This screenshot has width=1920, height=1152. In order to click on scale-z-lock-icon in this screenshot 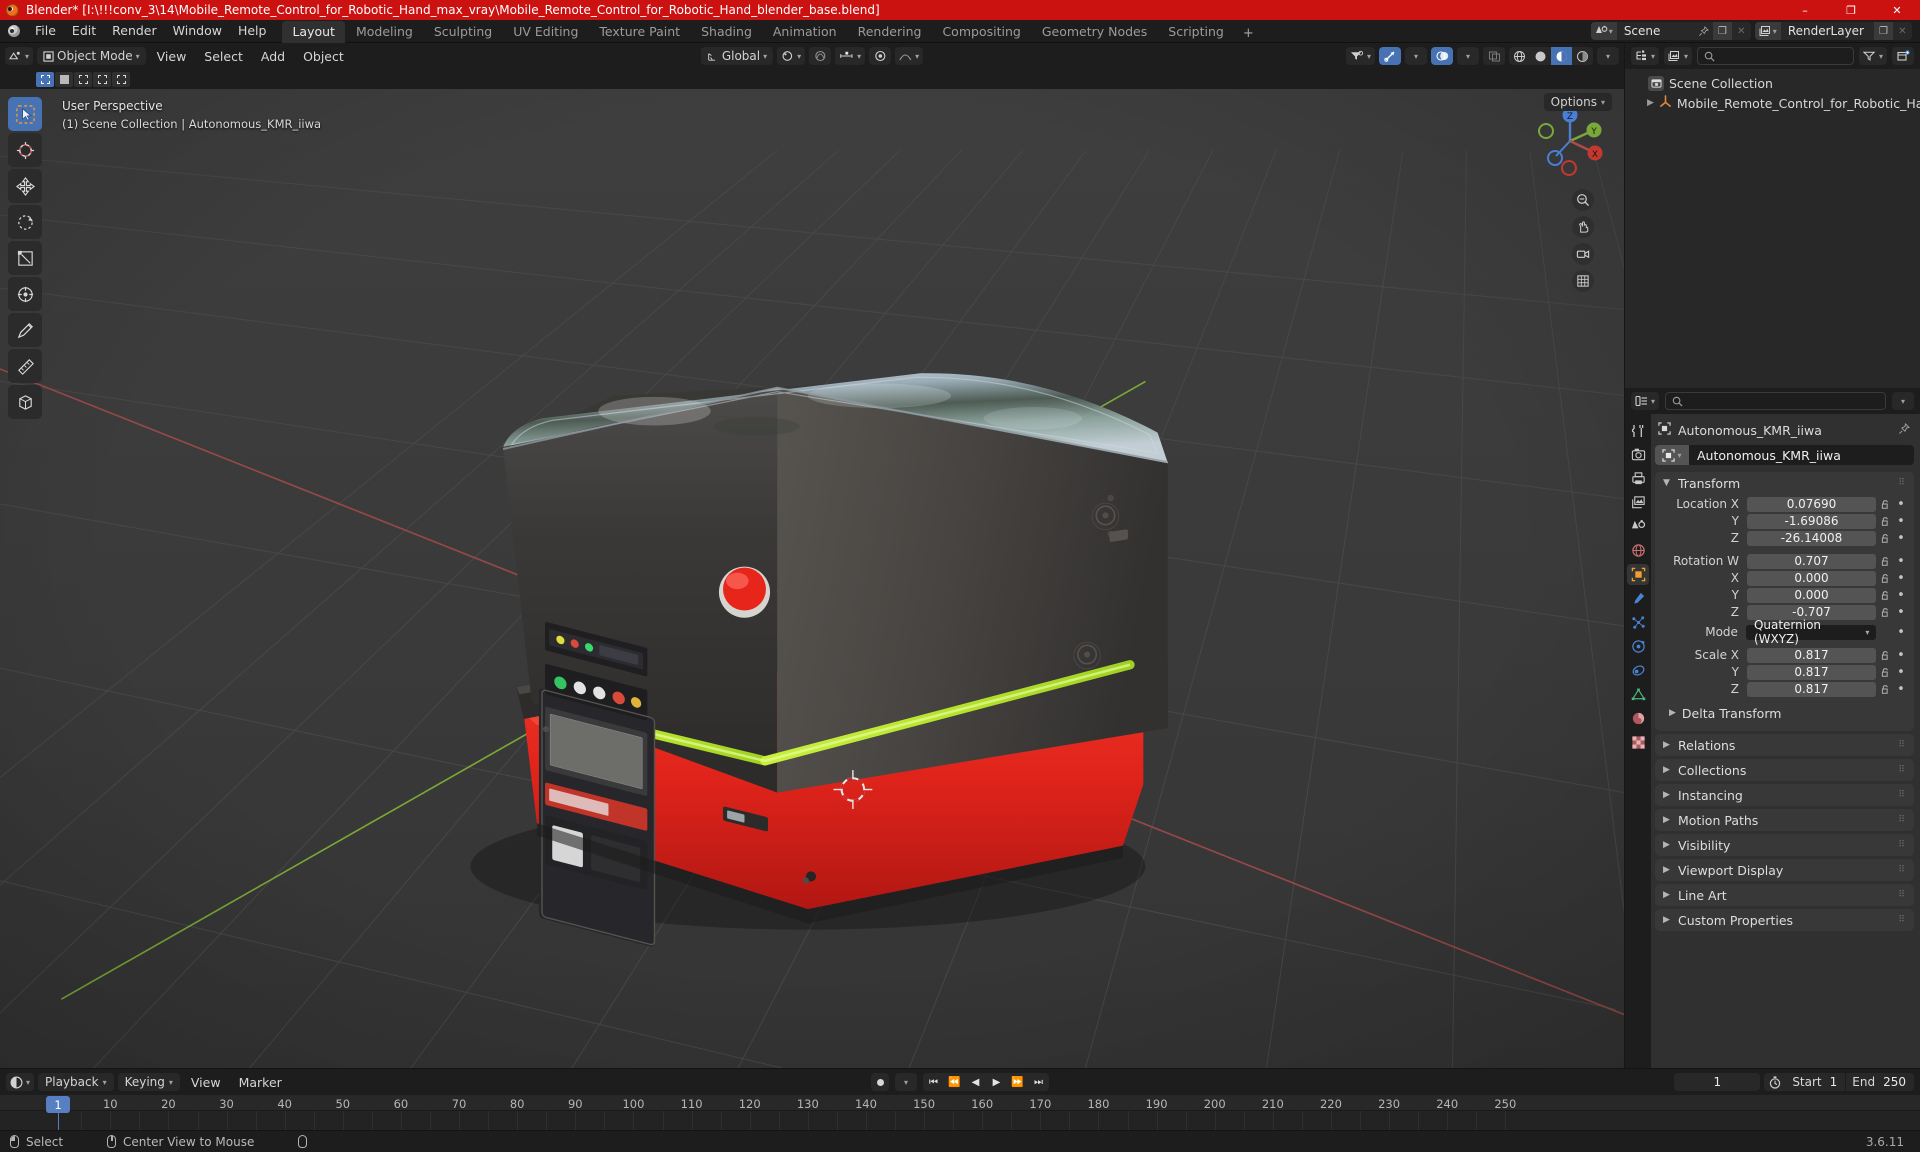, I will do `click(1885, 689)`.